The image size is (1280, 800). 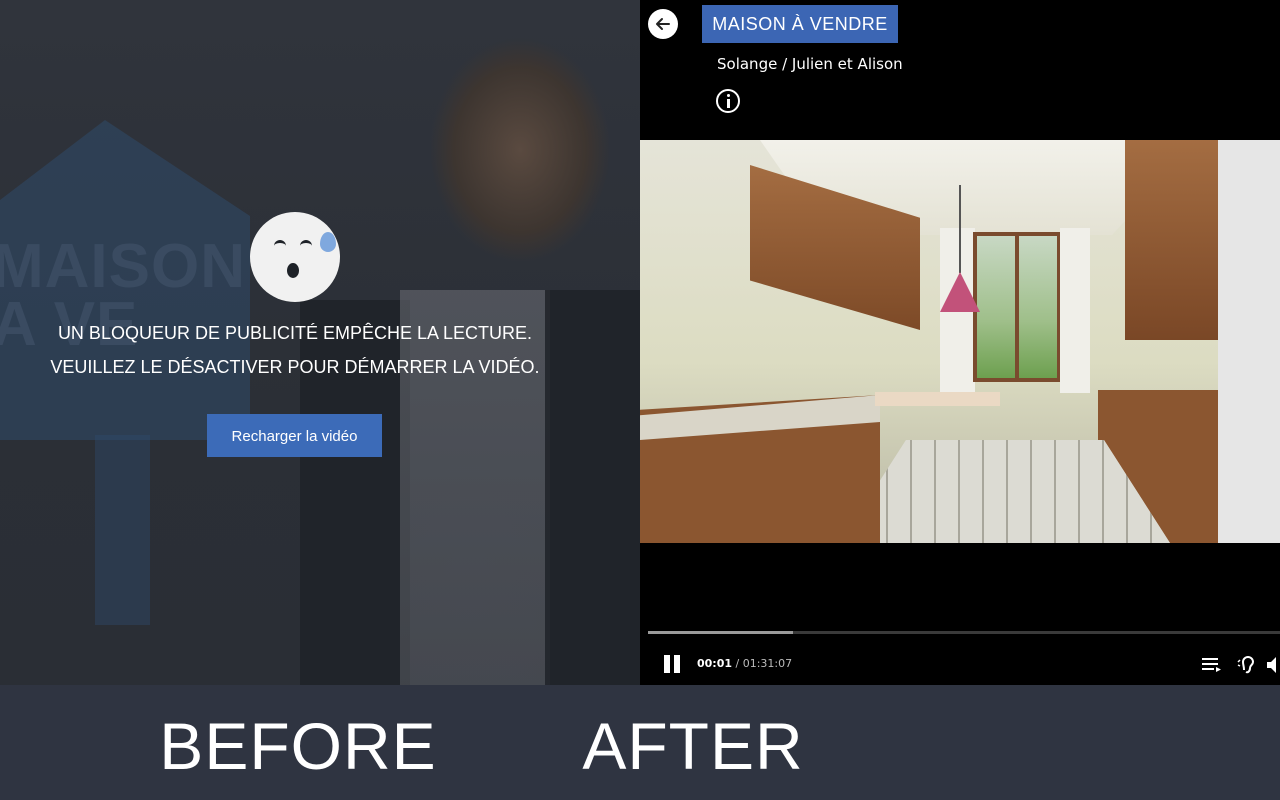 I want to click on kitchen-curtain-right, so click(x=1075, y=310).